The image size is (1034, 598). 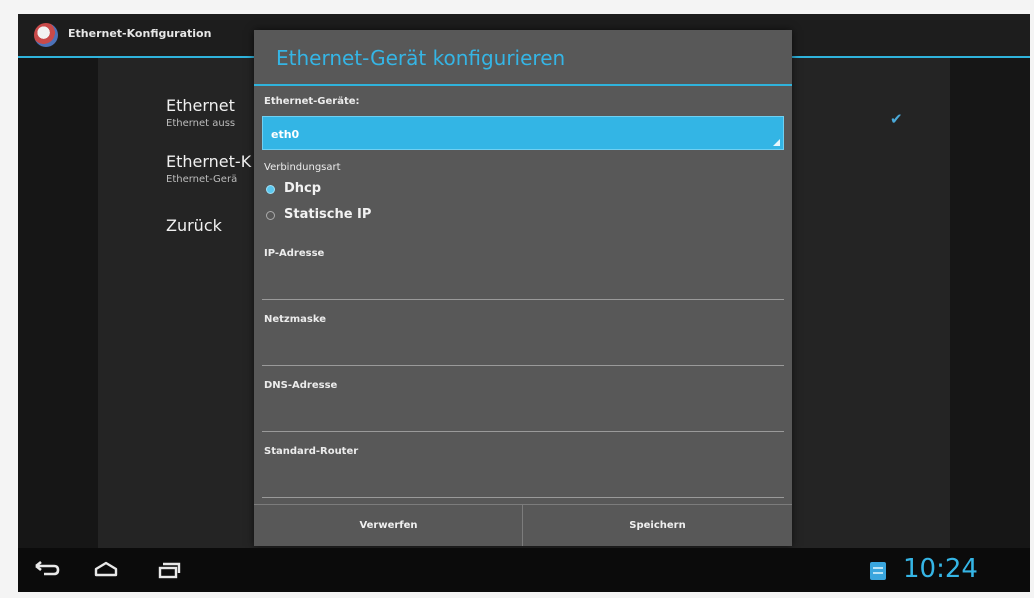 I want to click on device-label: Ethernet-Geräte:, so click(x=312, y=101).